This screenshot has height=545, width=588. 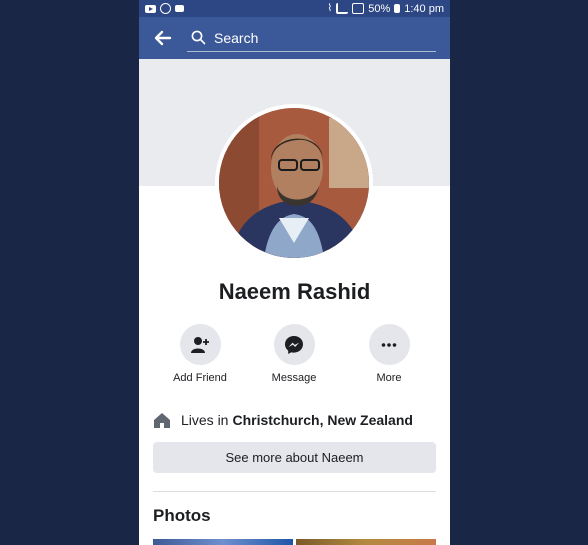 I want to click on add-friend-button: Add Friend, so click(x=200, y=354).